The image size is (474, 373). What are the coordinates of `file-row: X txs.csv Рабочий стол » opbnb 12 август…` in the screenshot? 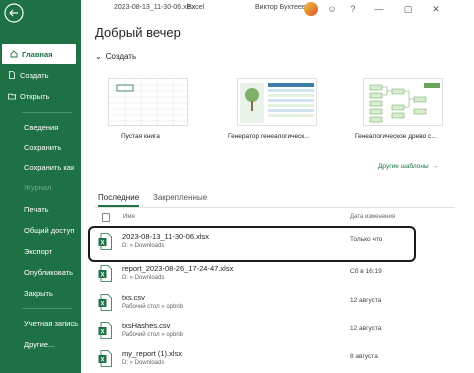 It's located at (275, 303).